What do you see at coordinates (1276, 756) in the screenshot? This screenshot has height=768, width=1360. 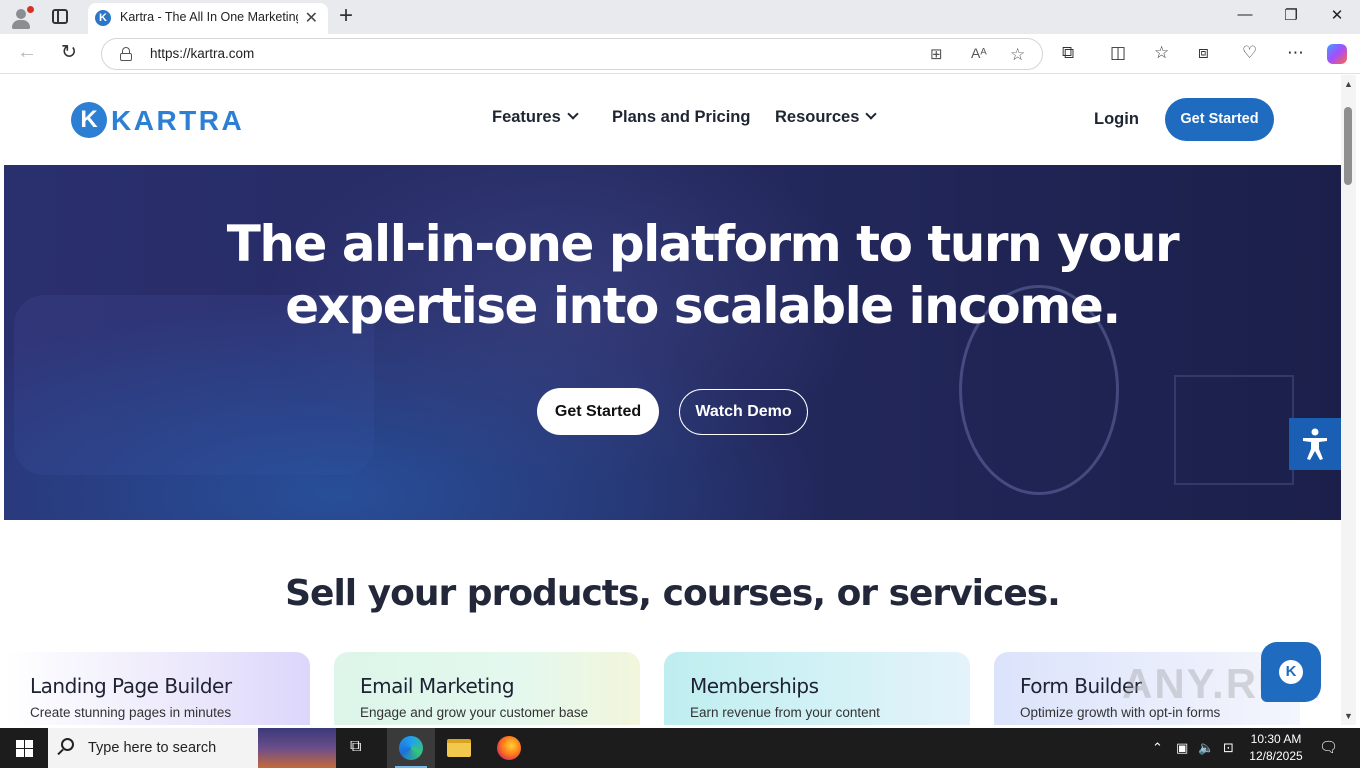 I see `clock-date: 12/8/2025` at bounding box center [1276, 756].